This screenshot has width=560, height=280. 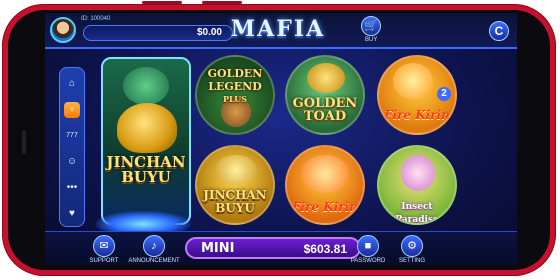 What do you see at coordinates (278, 29) in the screenshot?
I see `app-logo: MAFIA` at bounding box center [278, 29].